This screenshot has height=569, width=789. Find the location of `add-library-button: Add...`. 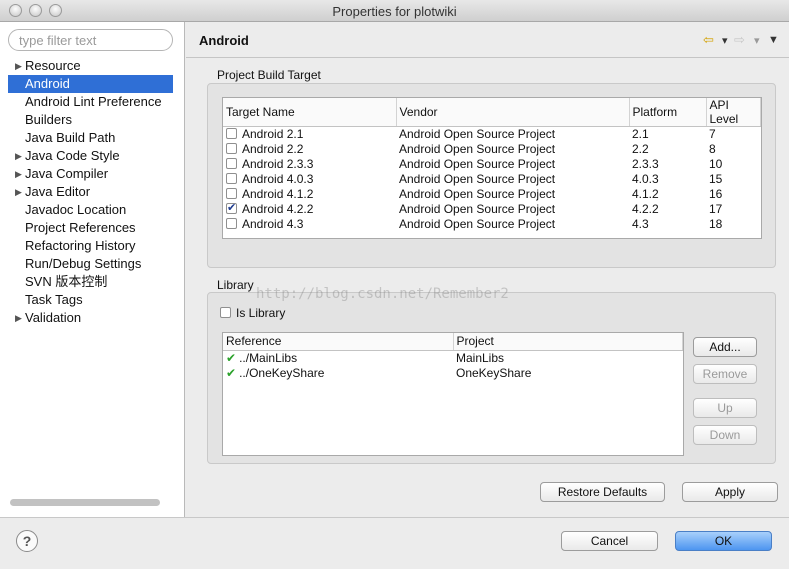

add-library-button: Add... is located at coordinates (725, 347).